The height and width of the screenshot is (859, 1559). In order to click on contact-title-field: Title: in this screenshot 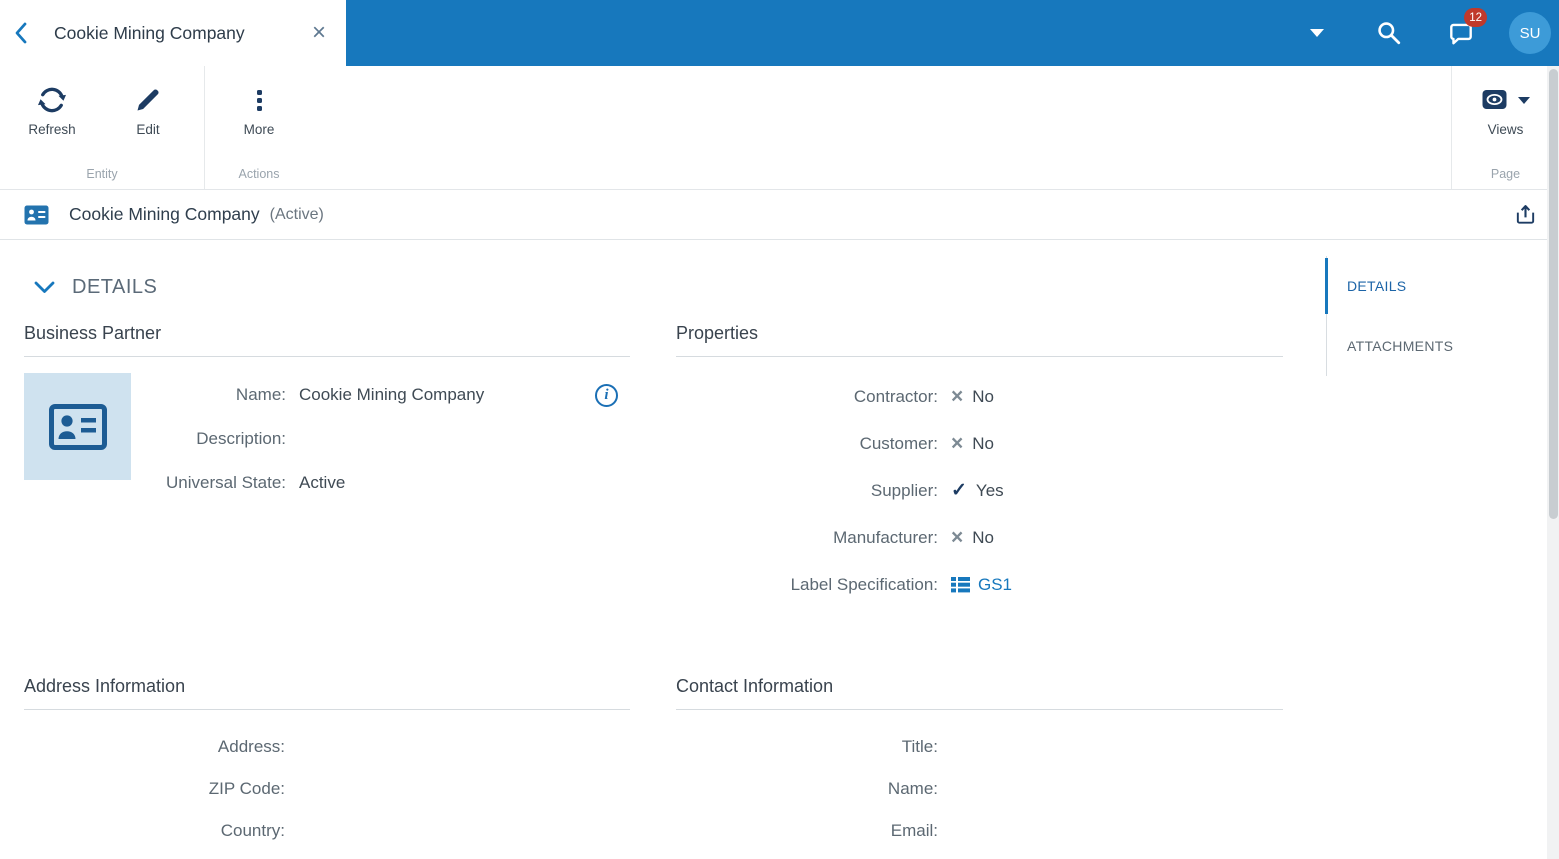, I will do `click(979, 747)`.